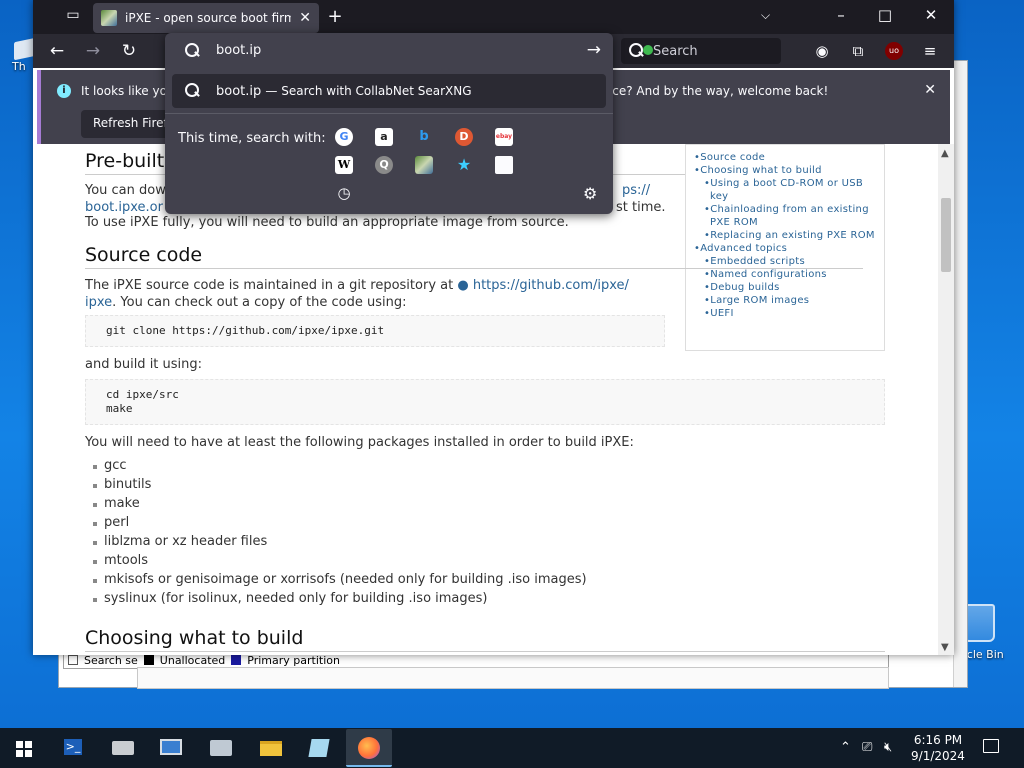  I want to click on bg-window-scrollbar, so click(960, 374).